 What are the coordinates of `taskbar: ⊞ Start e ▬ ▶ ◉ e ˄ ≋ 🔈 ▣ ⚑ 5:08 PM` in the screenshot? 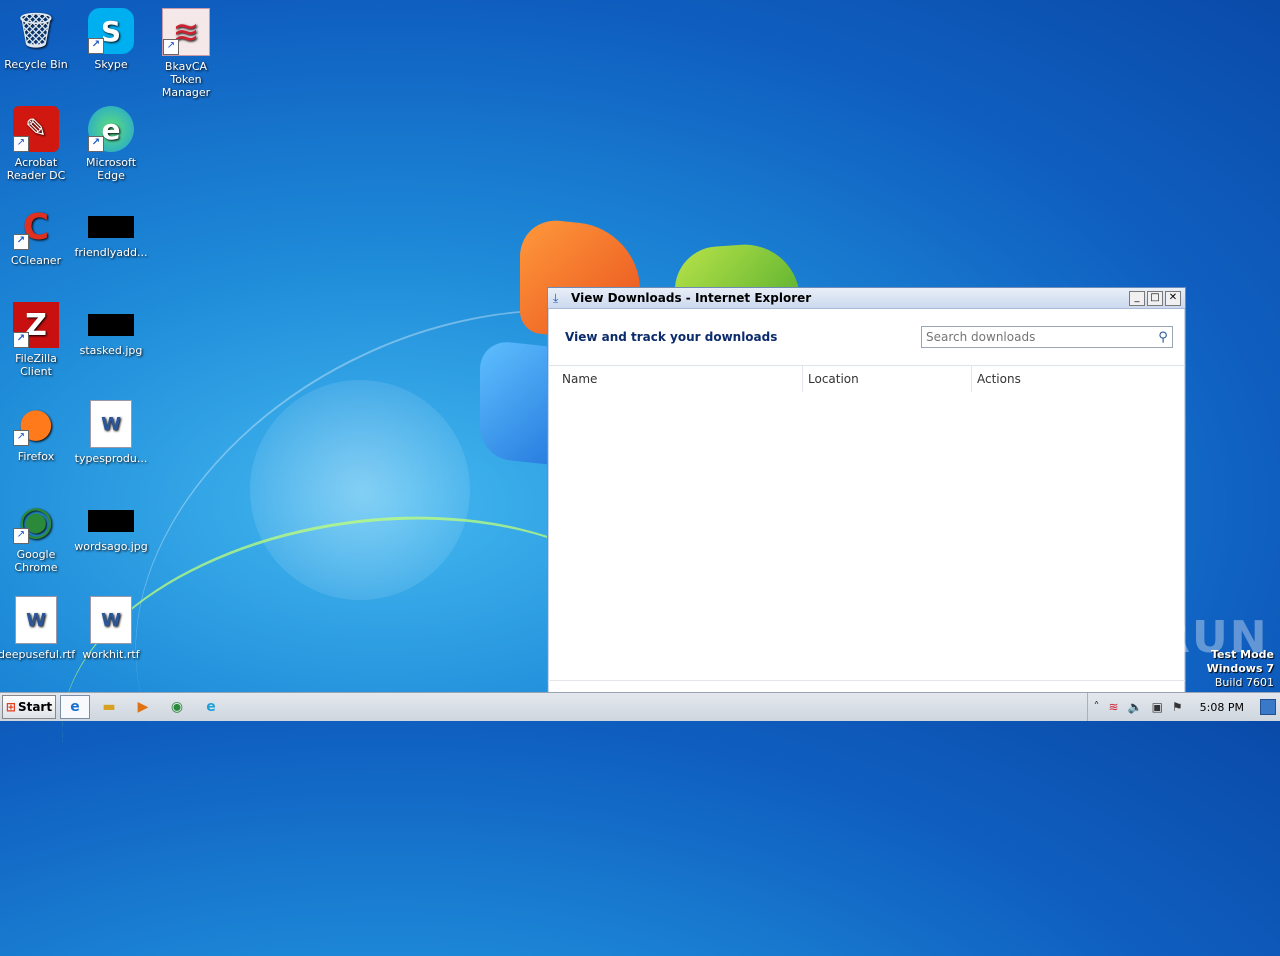 It's located at (640, 706).